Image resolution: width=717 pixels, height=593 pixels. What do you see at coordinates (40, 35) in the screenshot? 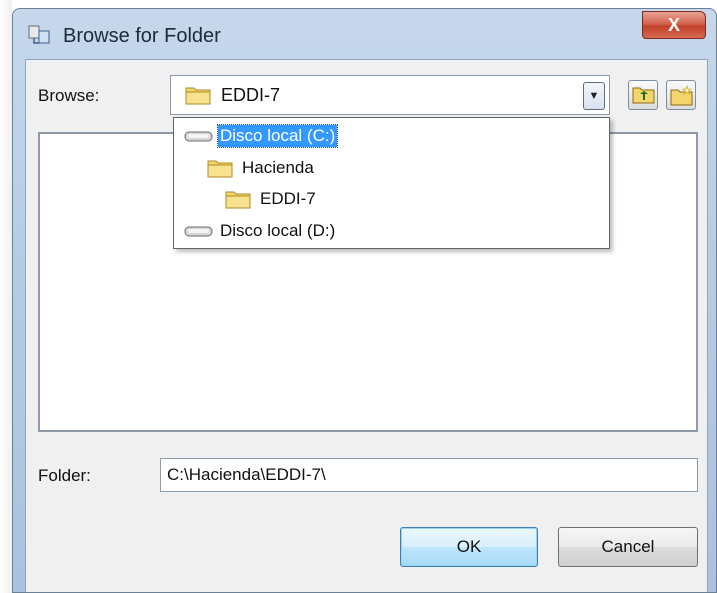
I see `app-icon` at bounding box center [40, 35].